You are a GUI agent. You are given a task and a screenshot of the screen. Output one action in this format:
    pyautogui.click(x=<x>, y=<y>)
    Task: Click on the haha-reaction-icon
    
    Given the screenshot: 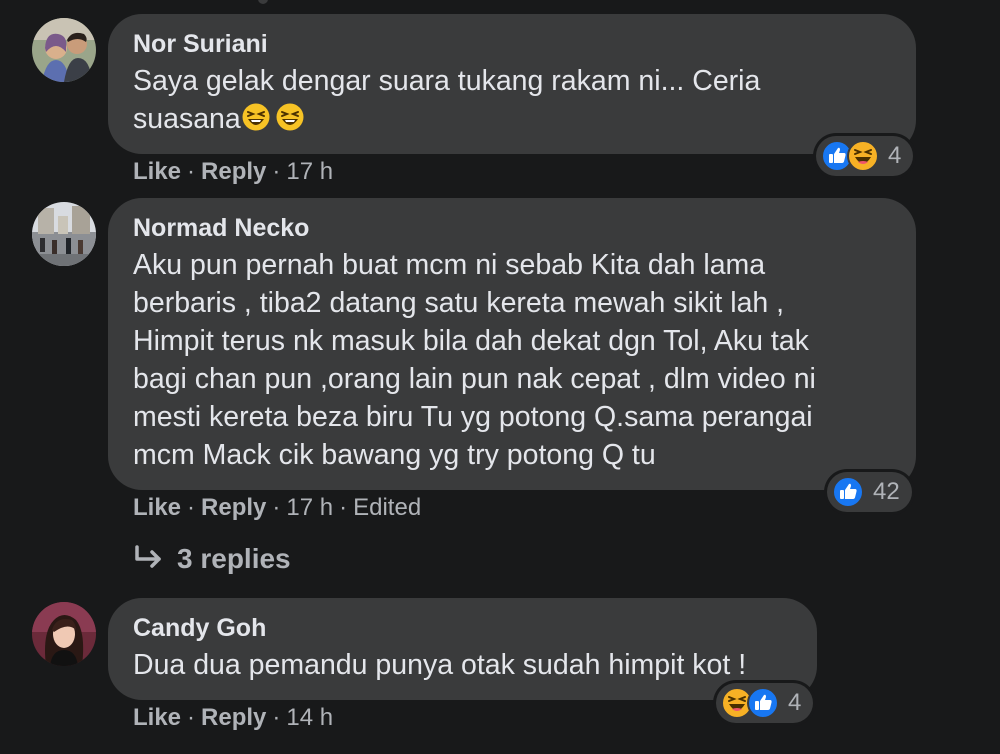 What is the action you would take?
    pyautogui.click(x=863, y=156)
    